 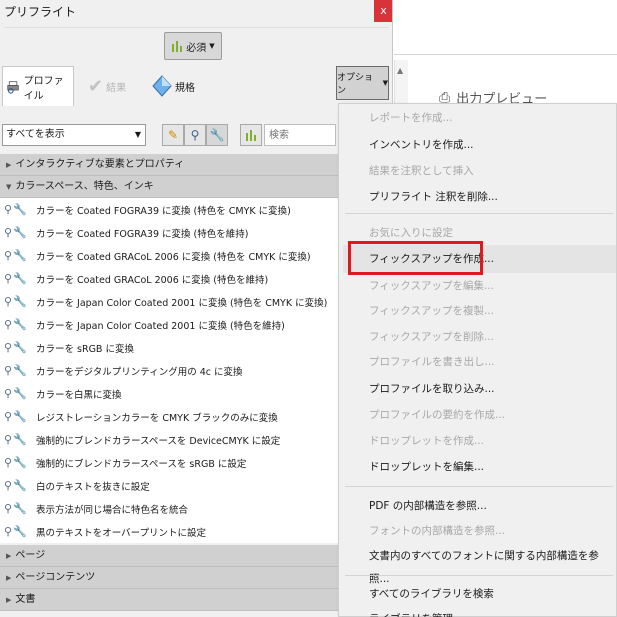 I want to click on category-document: ▶ 文書, so click(x=196, y=600).